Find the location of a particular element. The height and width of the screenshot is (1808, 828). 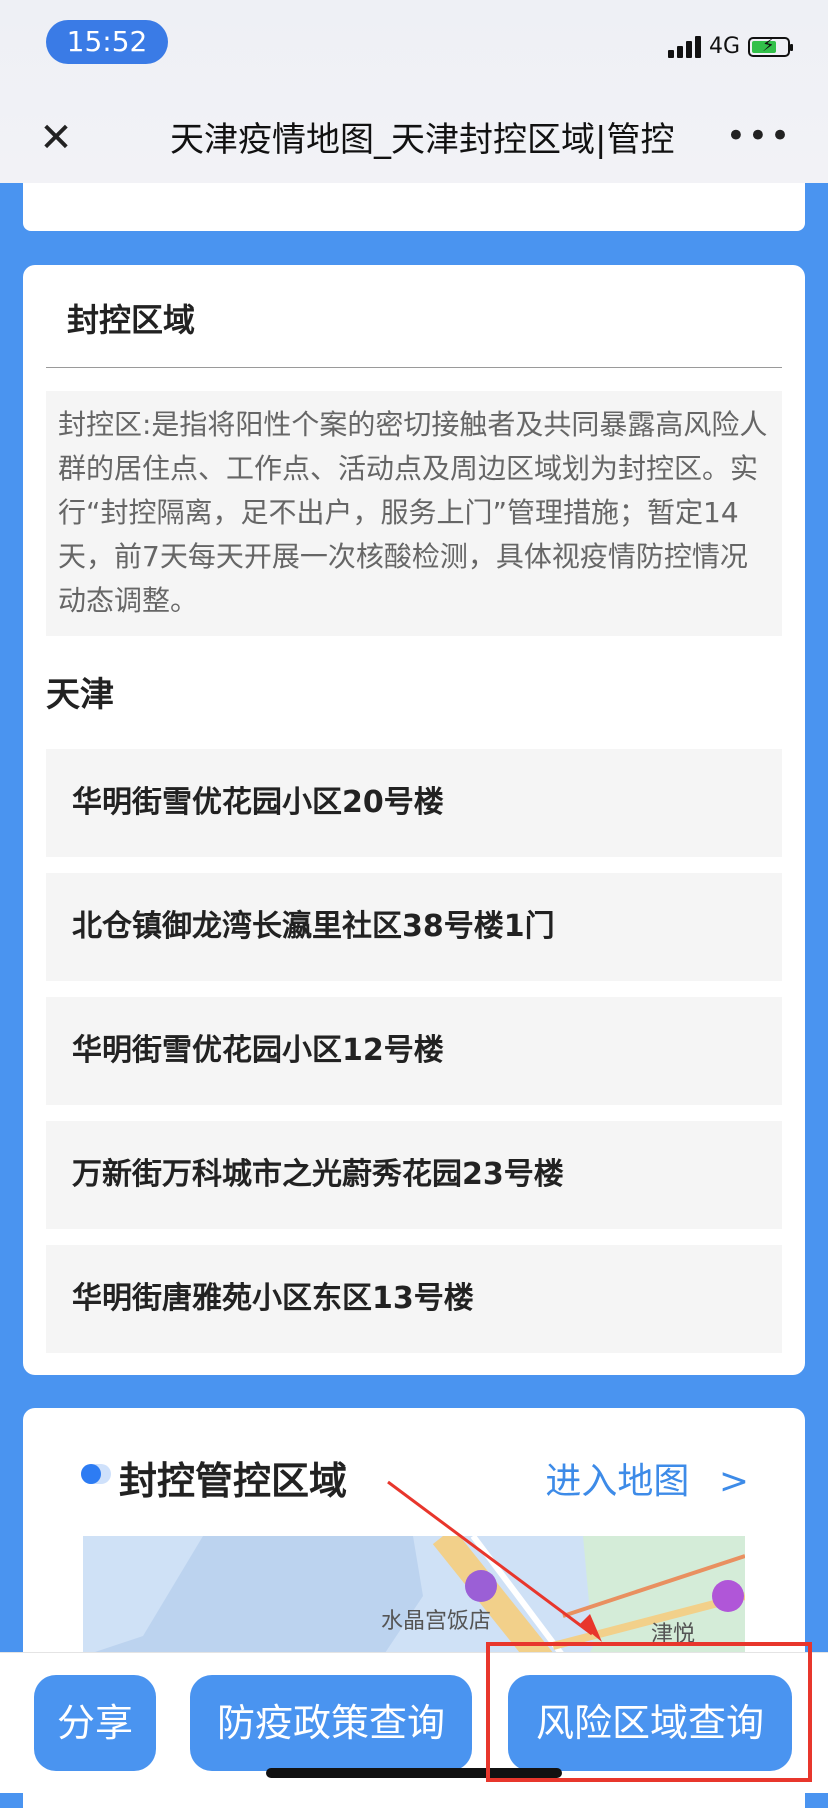

app-header: 15:52 4G ⚡ ✕ 天津疫情地图_天津封控区域|管控 ••• is located at coordinates (414, 91).